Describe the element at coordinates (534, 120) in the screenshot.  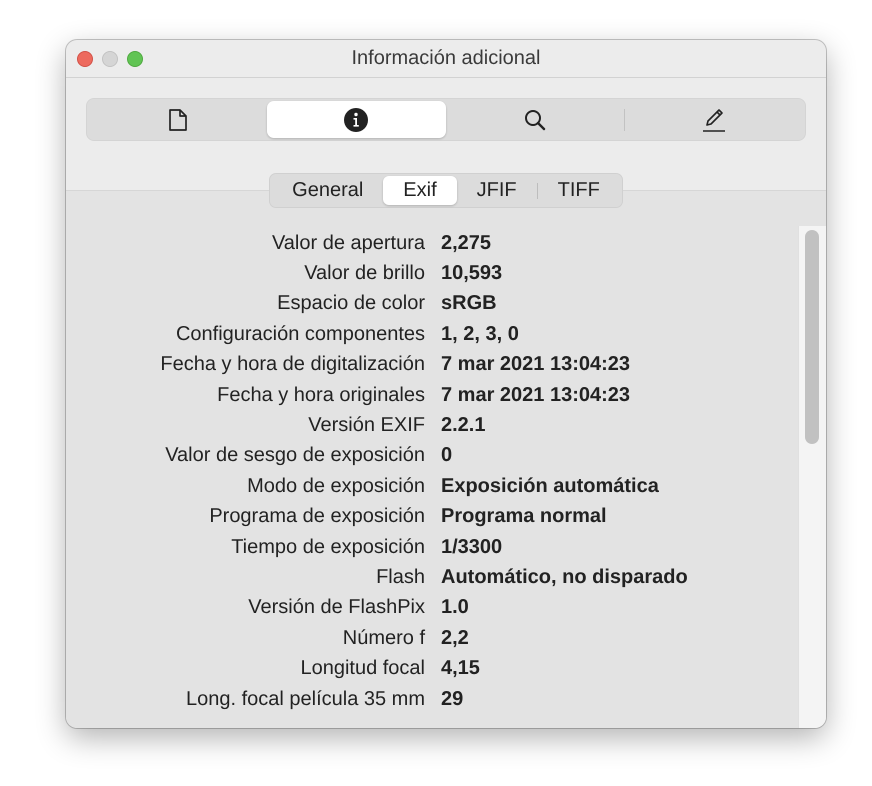
I see `search-icon` at that location.